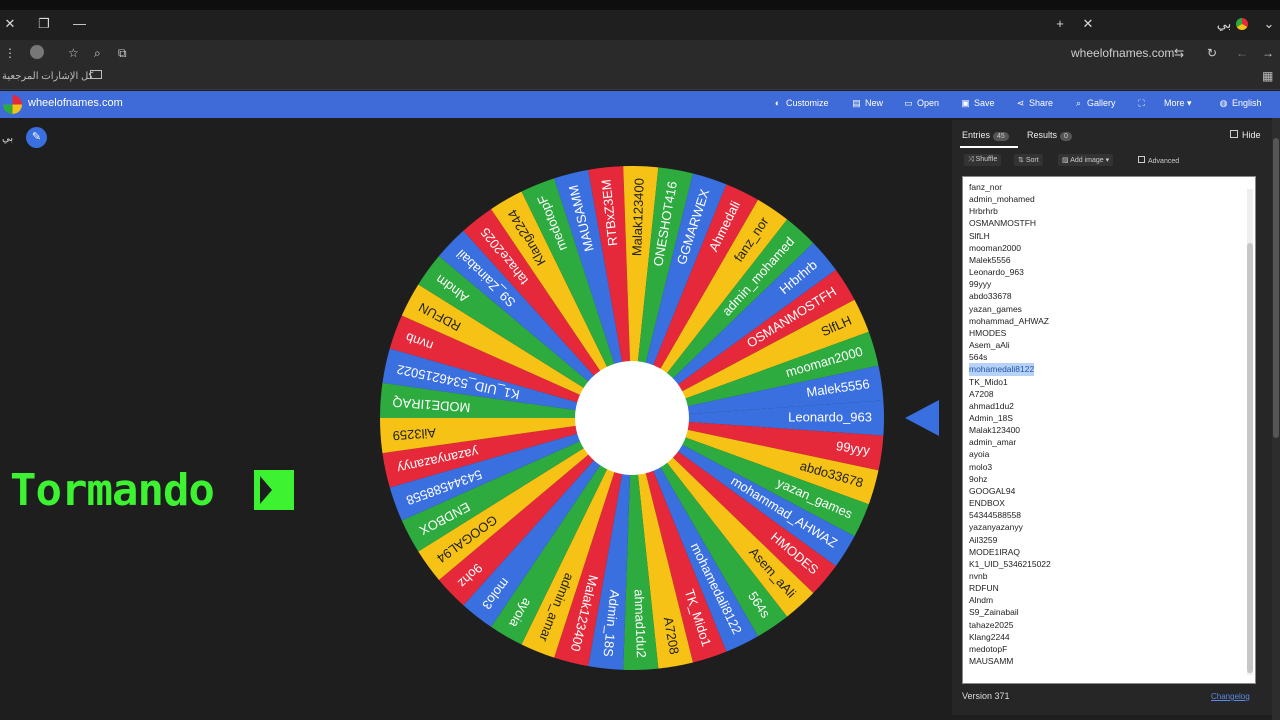 The height and width of the screenshot is (720, 1280). I want to click on tab-close-button: ✕, so click(1088, 24).